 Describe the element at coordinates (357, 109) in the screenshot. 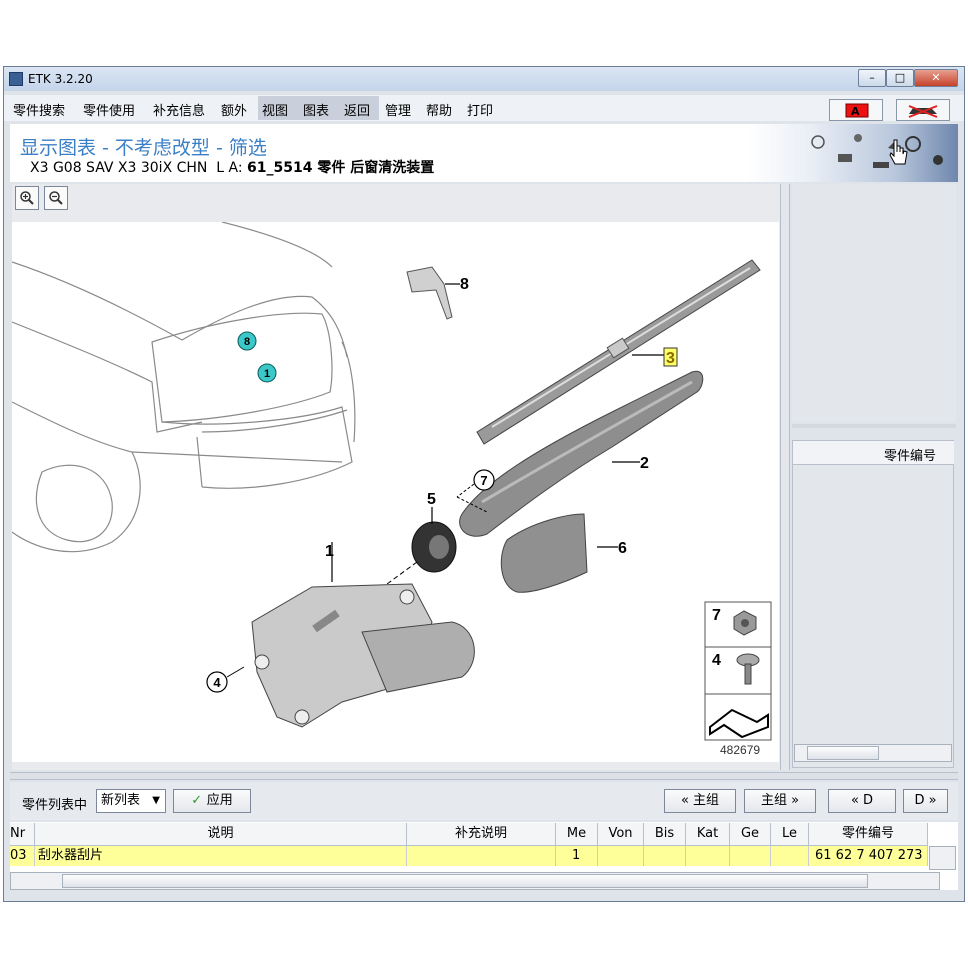

I see `menu-back: 返回` at that location.